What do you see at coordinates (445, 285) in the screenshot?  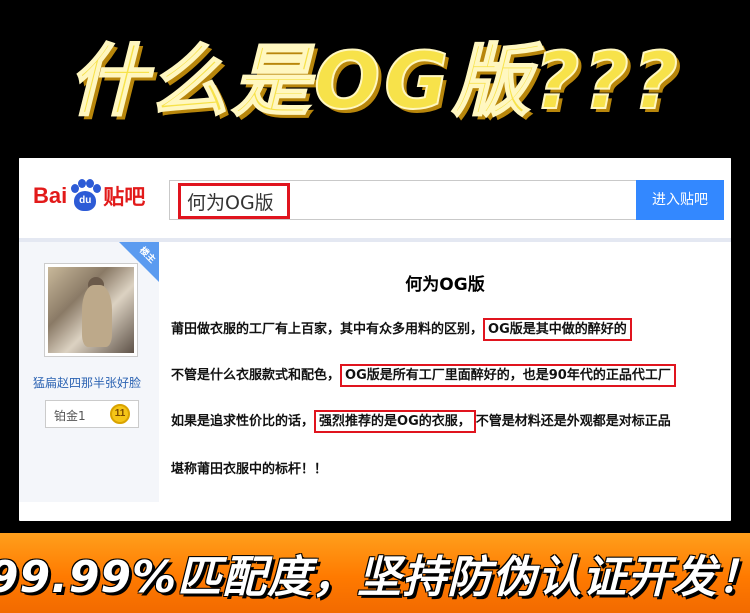 I see `post-title: 何为OG版` at bounding box center [445, 285].